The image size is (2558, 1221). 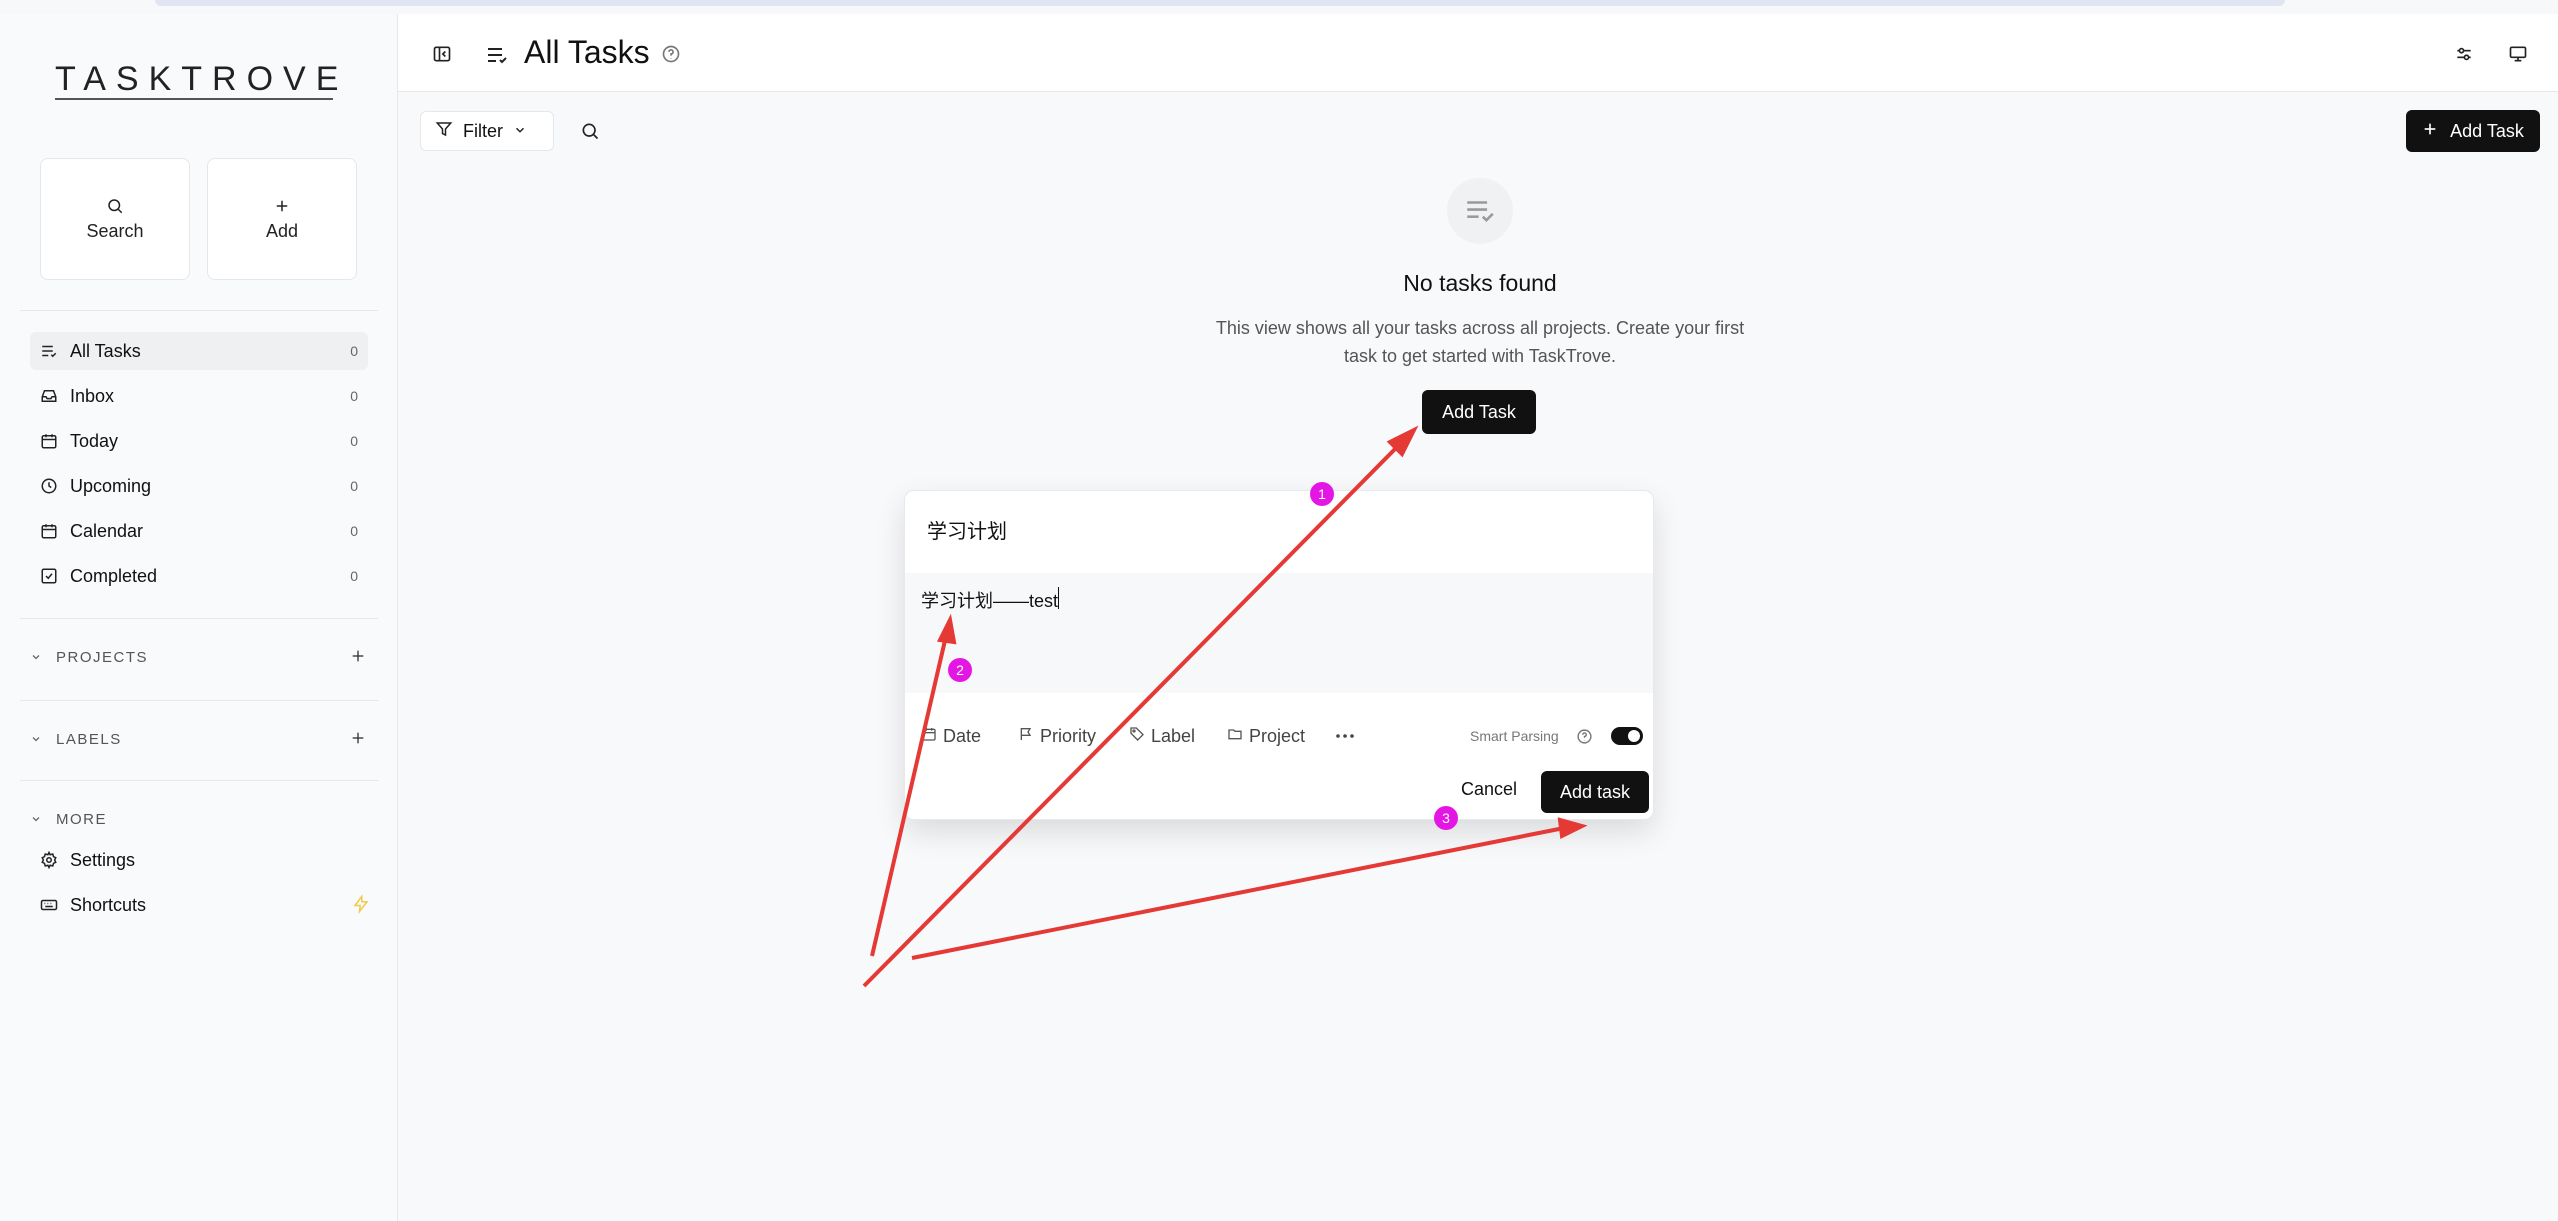 I want to click on add-task-label: Add Task, so click(x=2487, y=130).